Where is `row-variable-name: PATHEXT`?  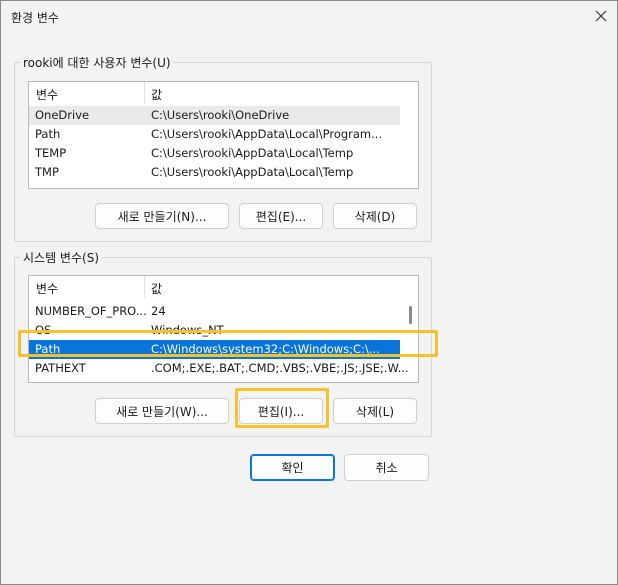
row-variable-name: PATHEXT is located at coordinates (60, 368).